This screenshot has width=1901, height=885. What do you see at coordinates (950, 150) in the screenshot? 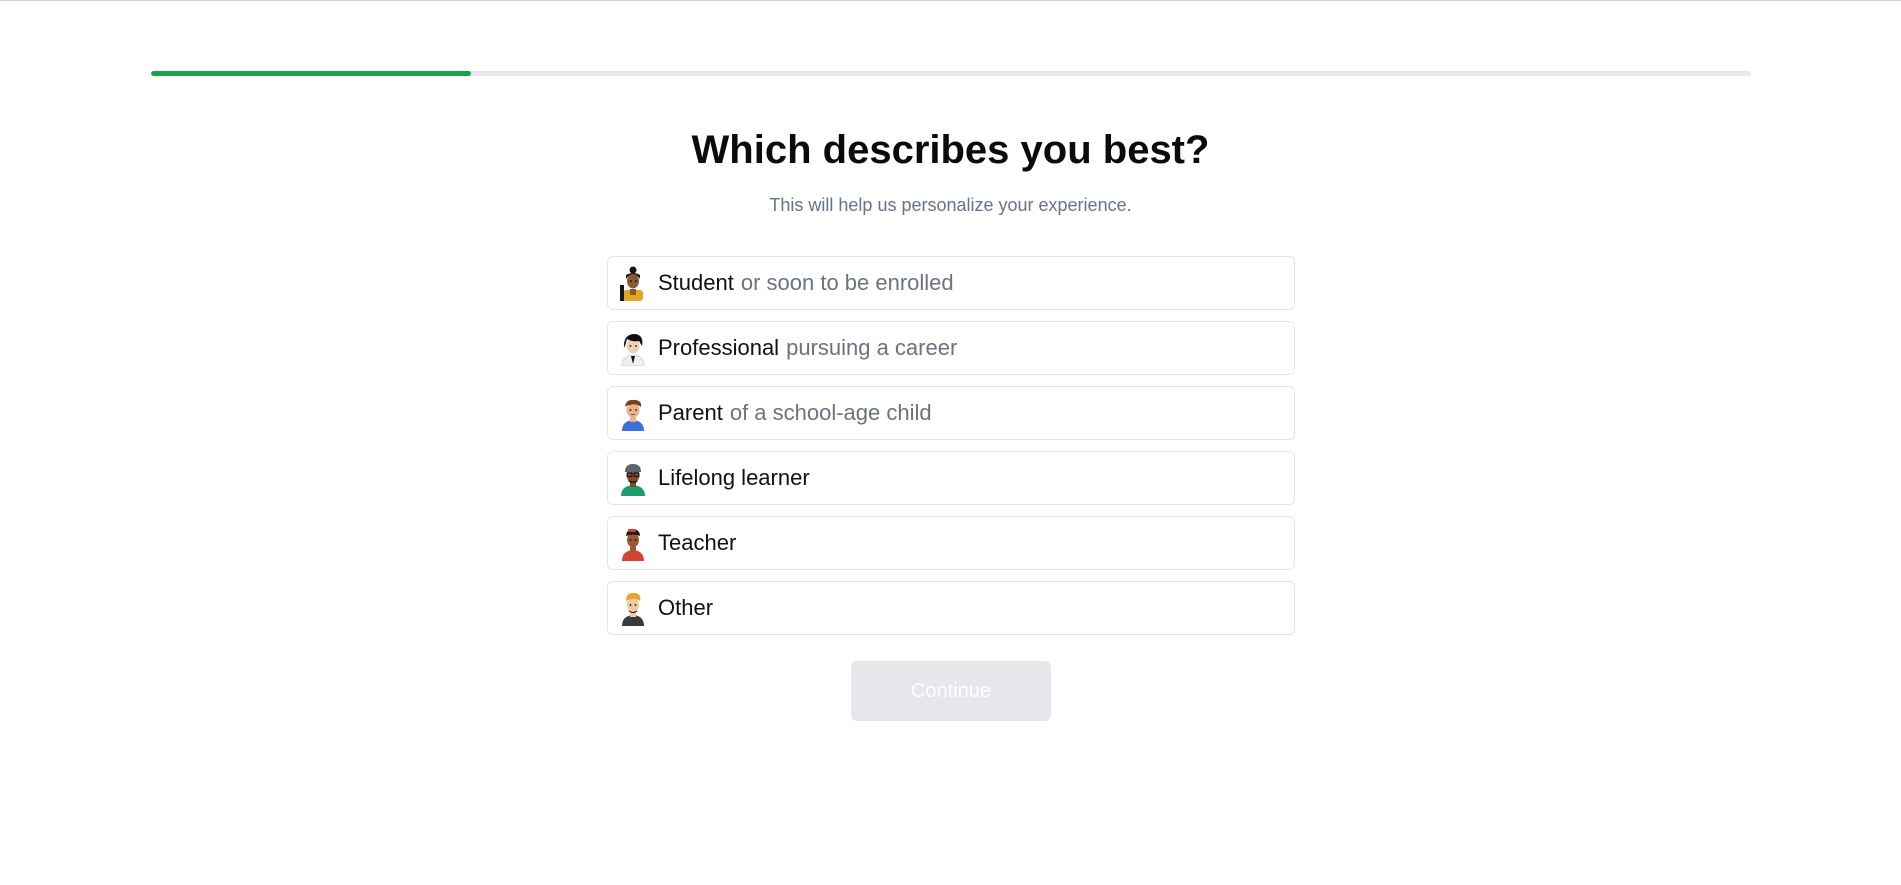
I see `page-title: Which describes you best?` at bounding box center [950, 150].